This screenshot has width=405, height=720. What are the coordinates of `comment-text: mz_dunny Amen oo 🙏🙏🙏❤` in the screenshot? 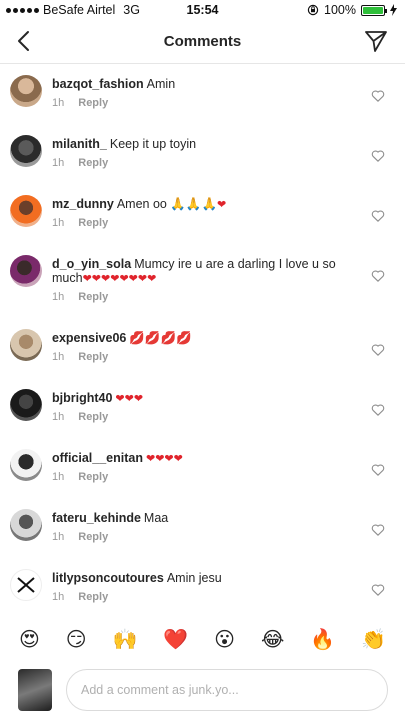 It's located at (202, 204).